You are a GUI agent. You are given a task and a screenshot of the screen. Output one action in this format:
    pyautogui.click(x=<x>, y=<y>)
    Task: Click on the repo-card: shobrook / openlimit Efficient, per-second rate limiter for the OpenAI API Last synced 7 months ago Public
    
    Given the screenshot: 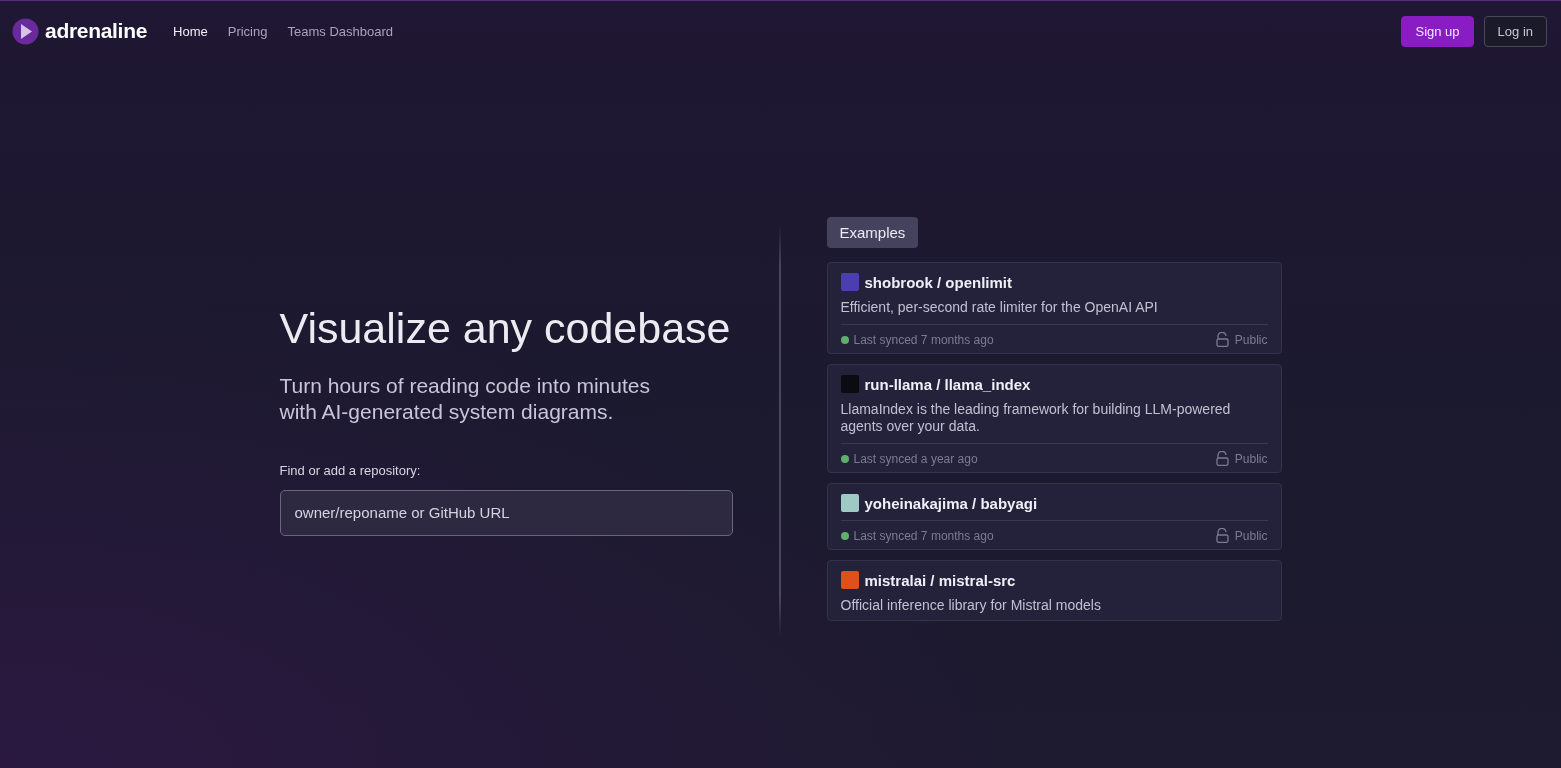 What is the action you would take?
    pyautogui.click(x=1054, y=308)
    